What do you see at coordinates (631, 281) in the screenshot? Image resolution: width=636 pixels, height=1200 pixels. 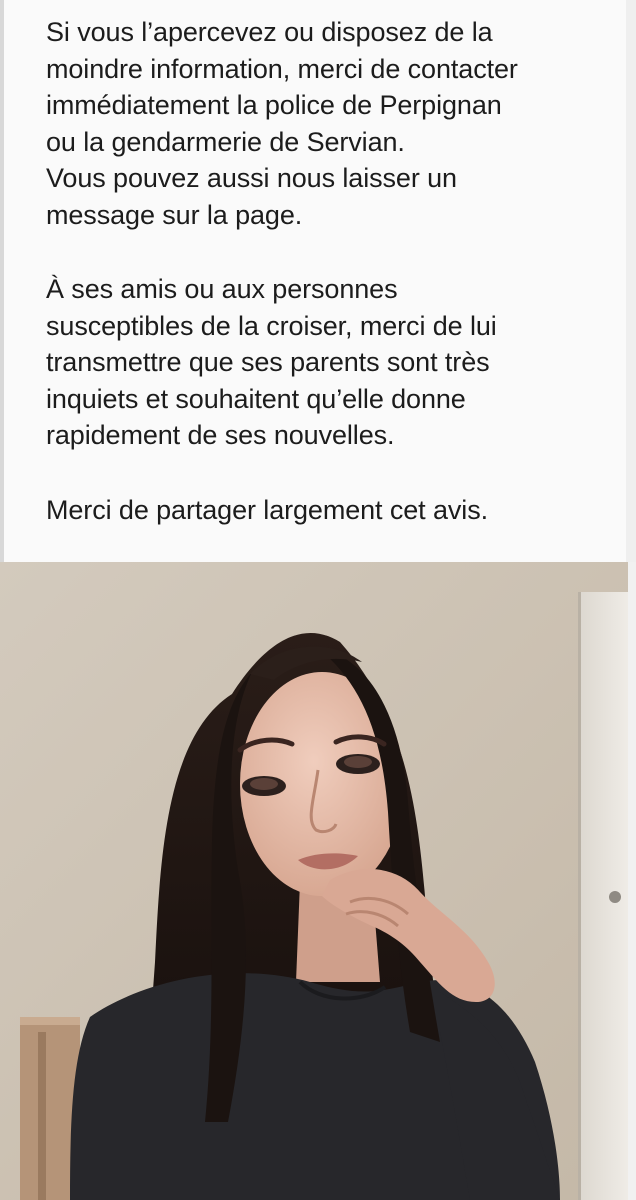 I see `right-divider` at bounding box center [631, 281].